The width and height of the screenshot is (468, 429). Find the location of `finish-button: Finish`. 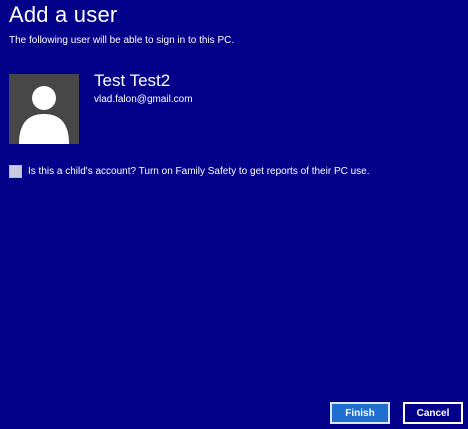

finish-button: Finish is located at coordinates (360, 413).